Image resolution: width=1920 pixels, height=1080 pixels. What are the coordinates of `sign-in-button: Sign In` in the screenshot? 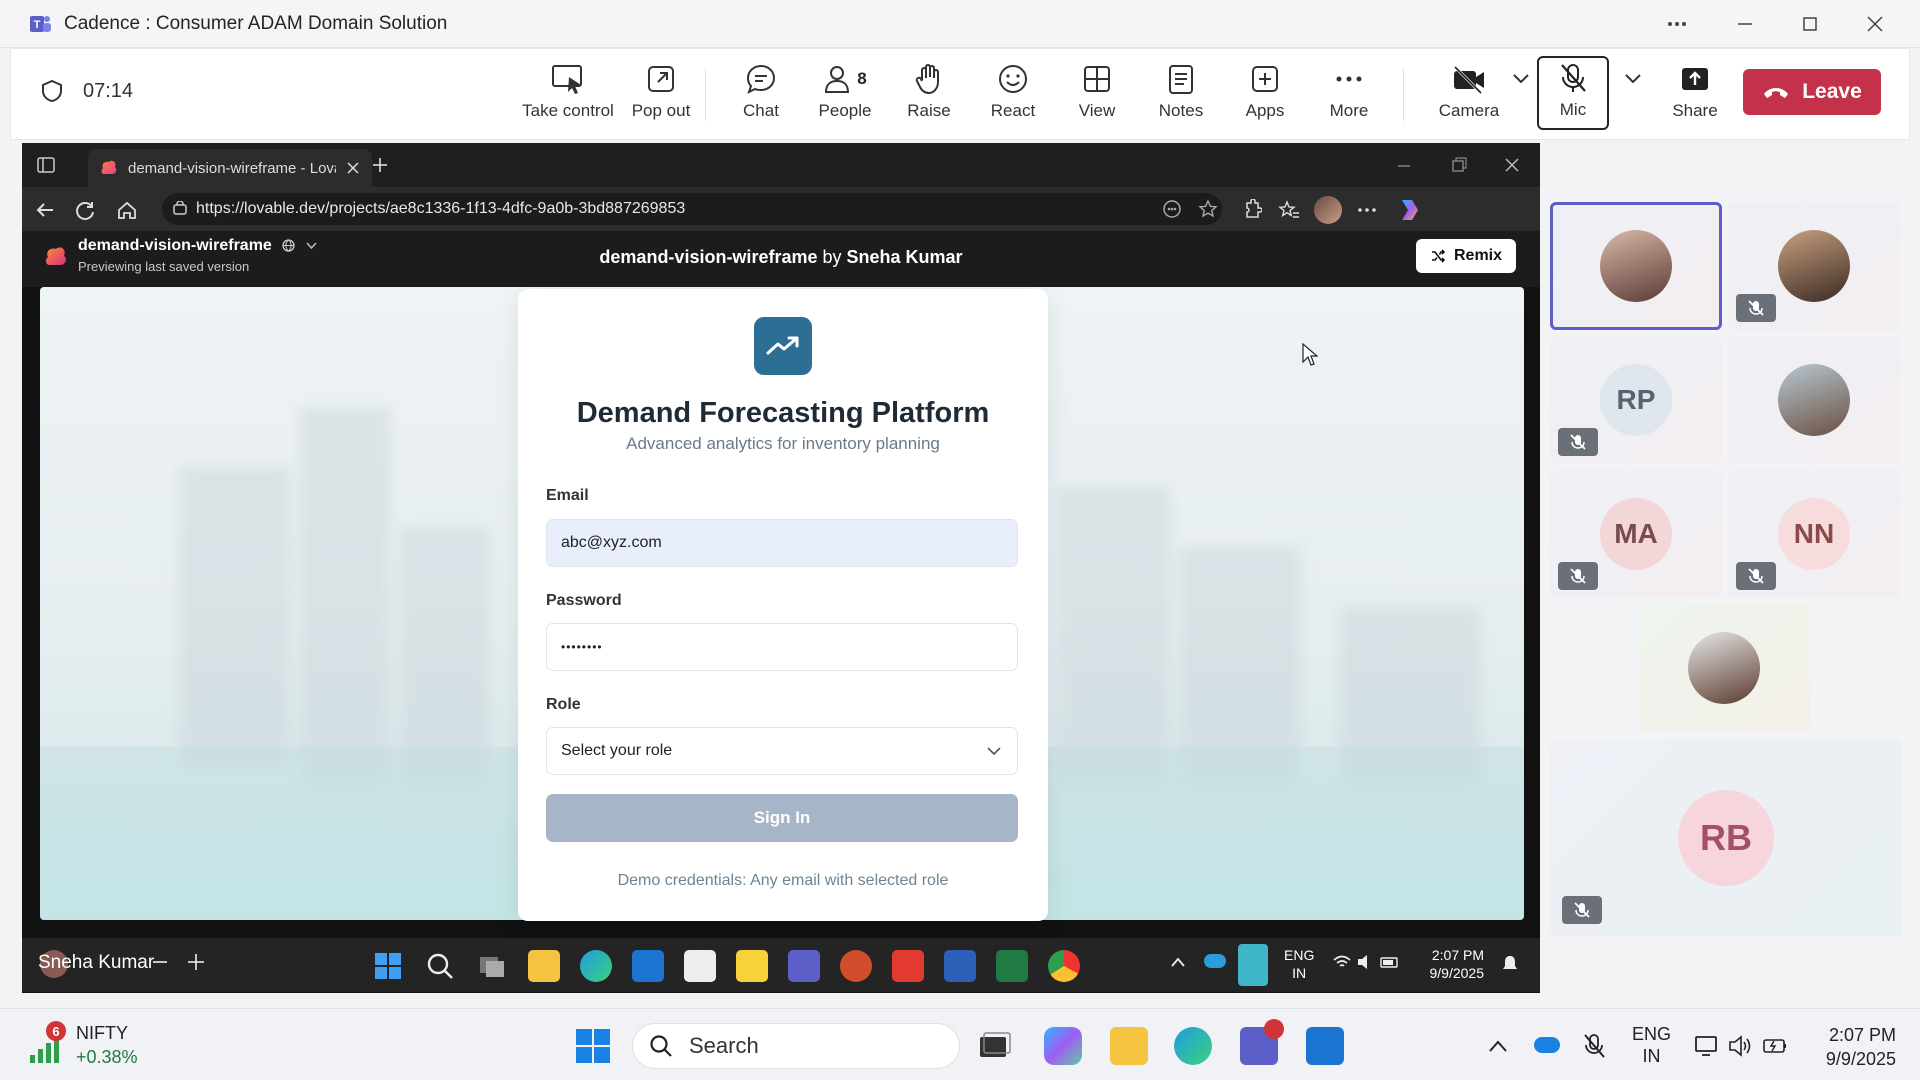 It's located at (782, 818).